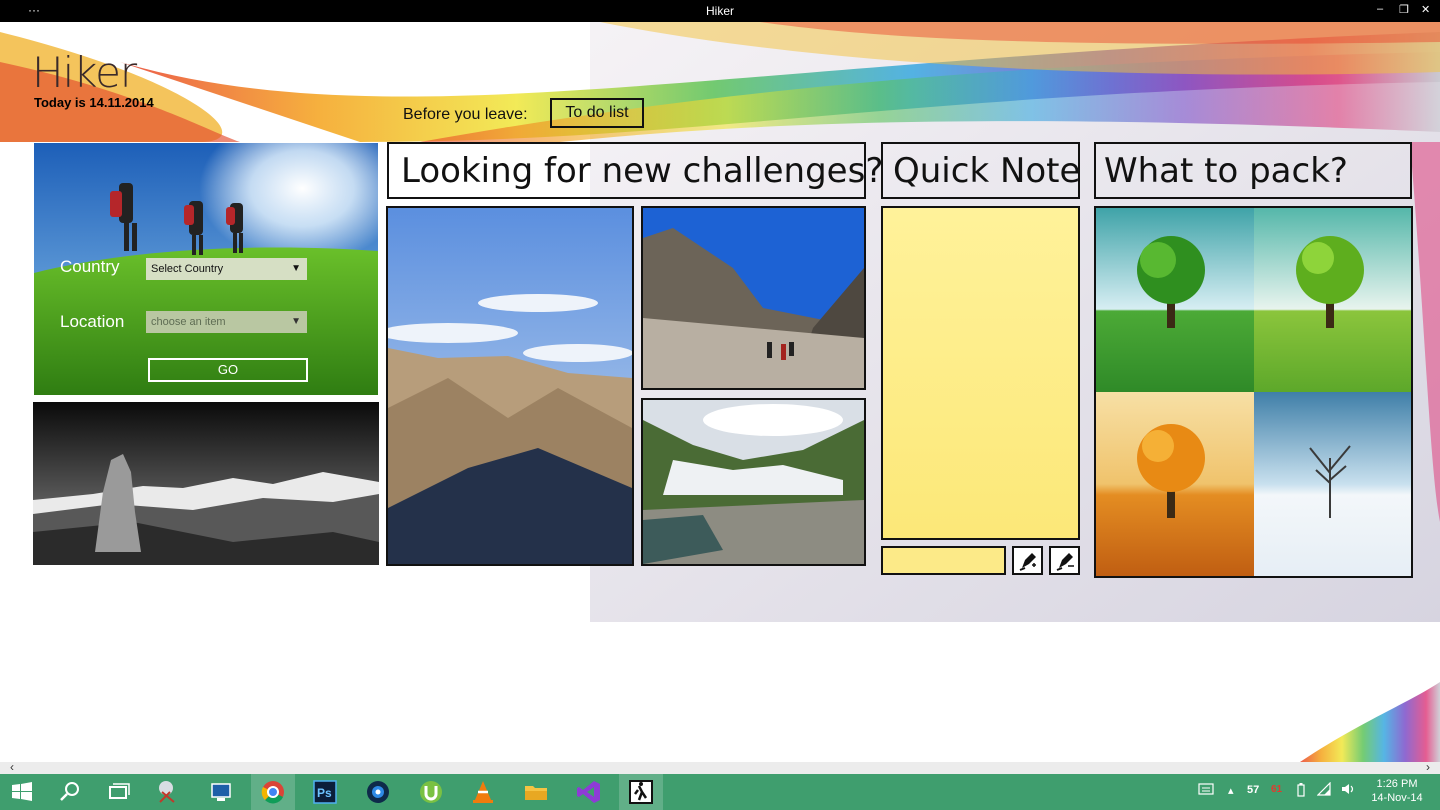 This screenshot has height=810, width=1440. I want to click on photoshop-icon: Ps, so click(325, 792).